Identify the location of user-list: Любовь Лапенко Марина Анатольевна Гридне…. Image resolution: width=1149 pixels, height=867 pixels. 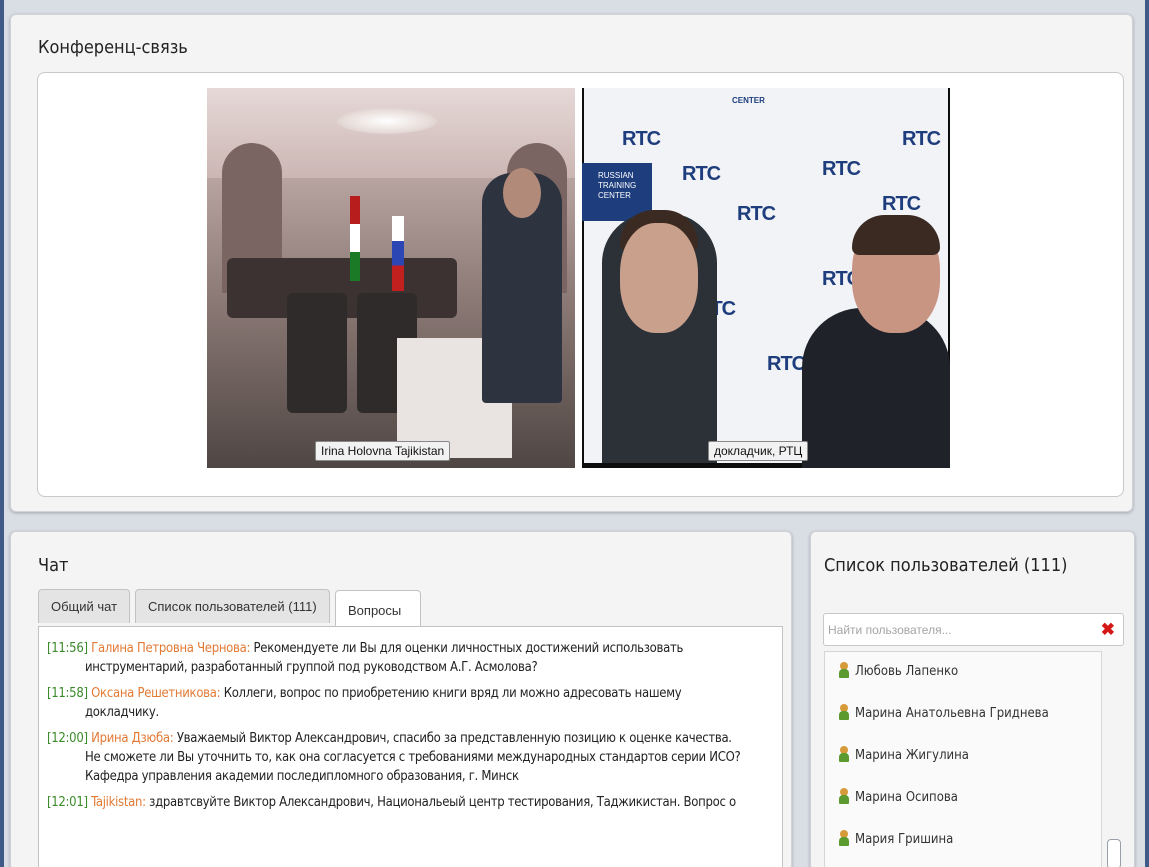
(963, 759).